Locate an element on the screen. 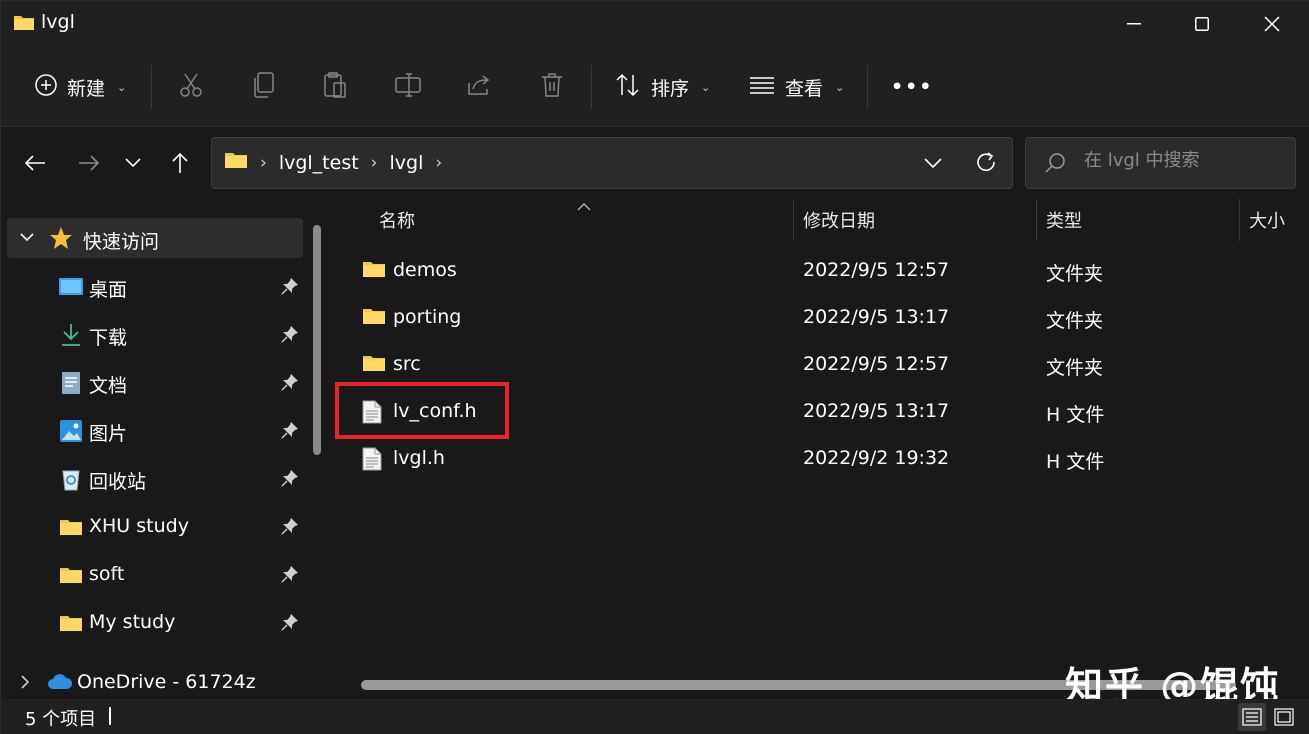 The height and width of the screenshot is (734, 1309). search-icon is located at coordinates (1055, 165).